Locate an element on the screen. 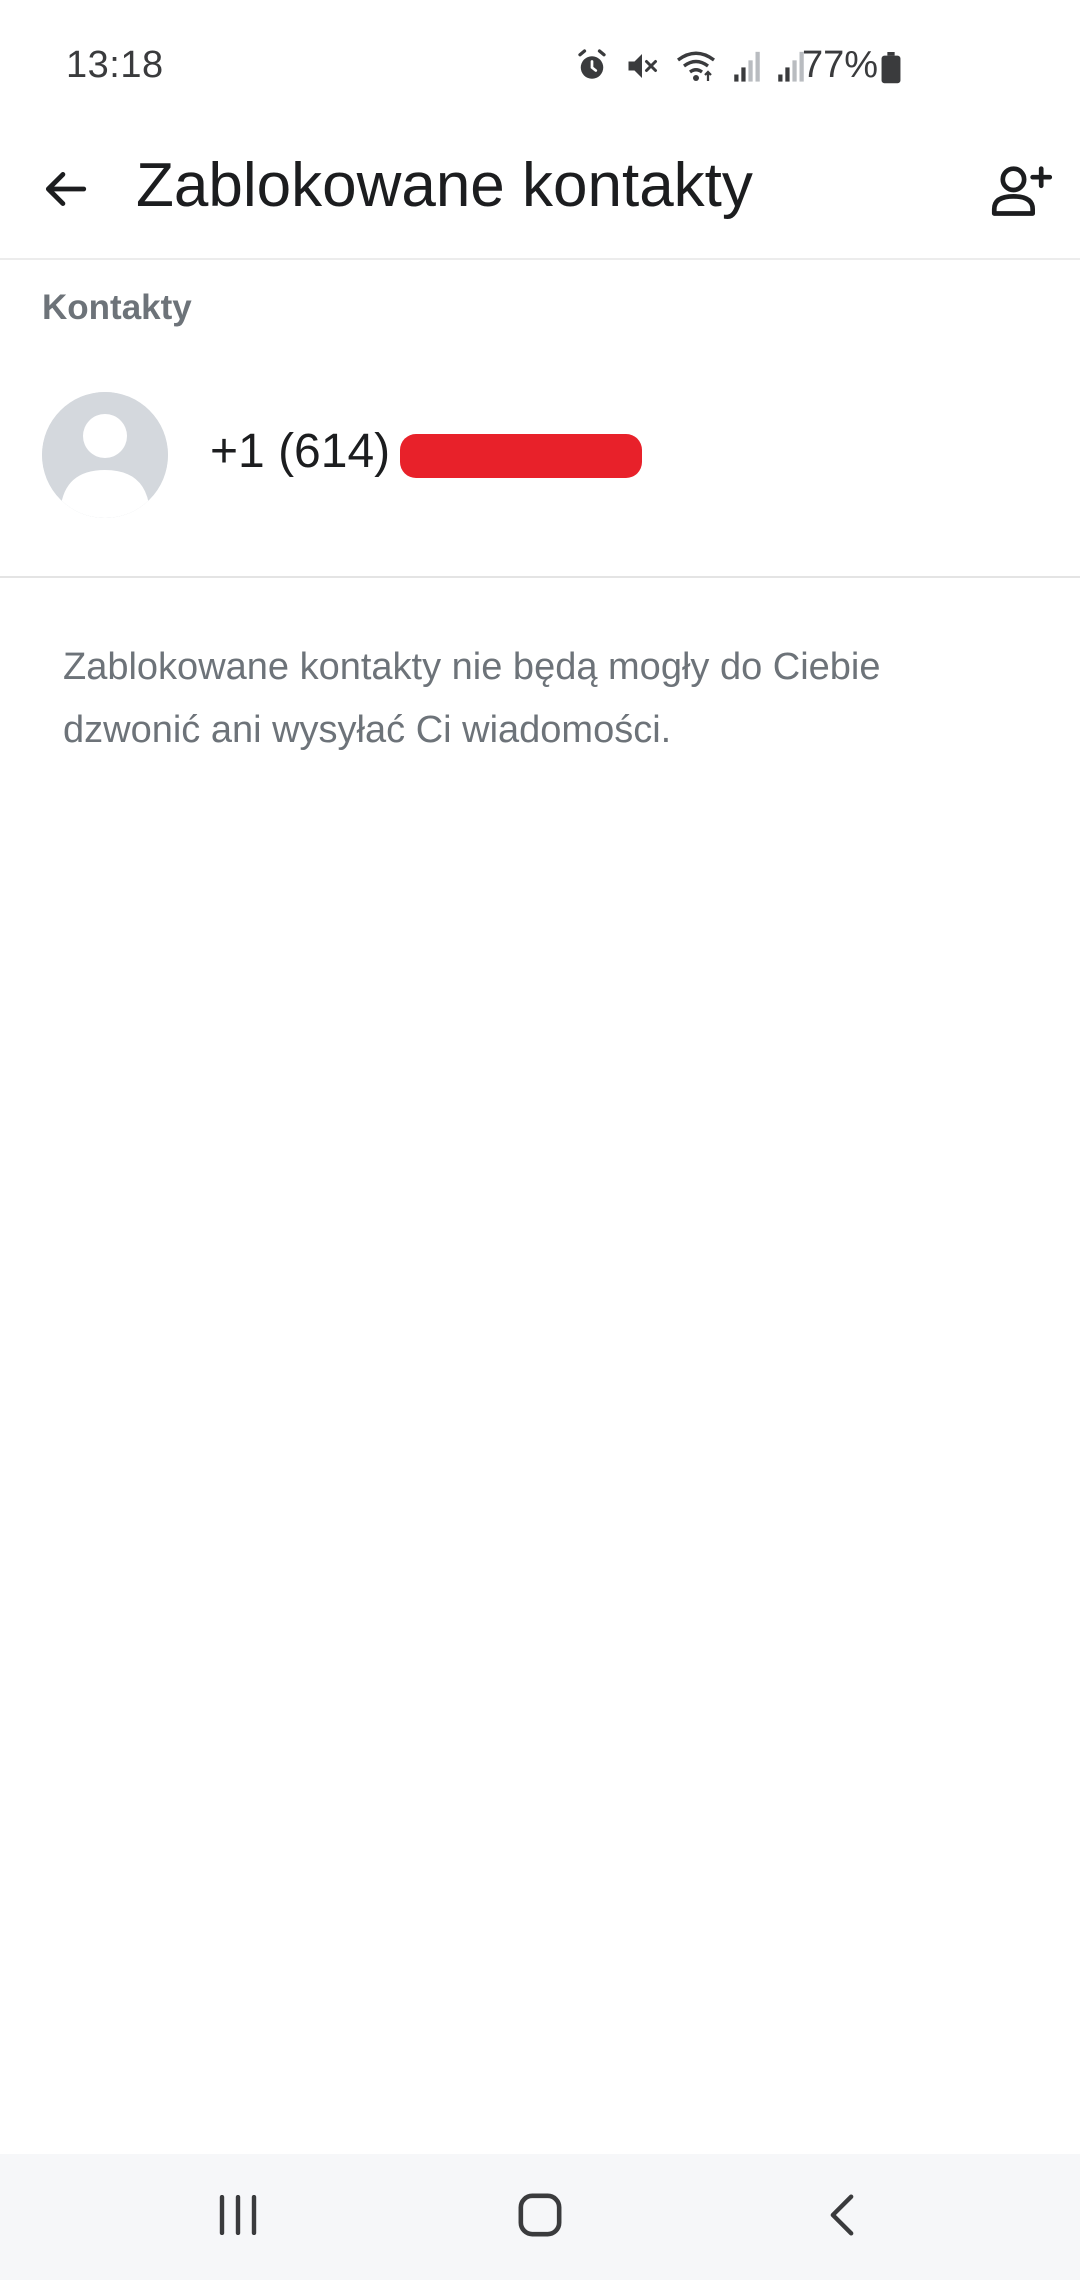 The height and width of the screenshot is (2280, 1080). back-button is located at coordinates (65, 191).